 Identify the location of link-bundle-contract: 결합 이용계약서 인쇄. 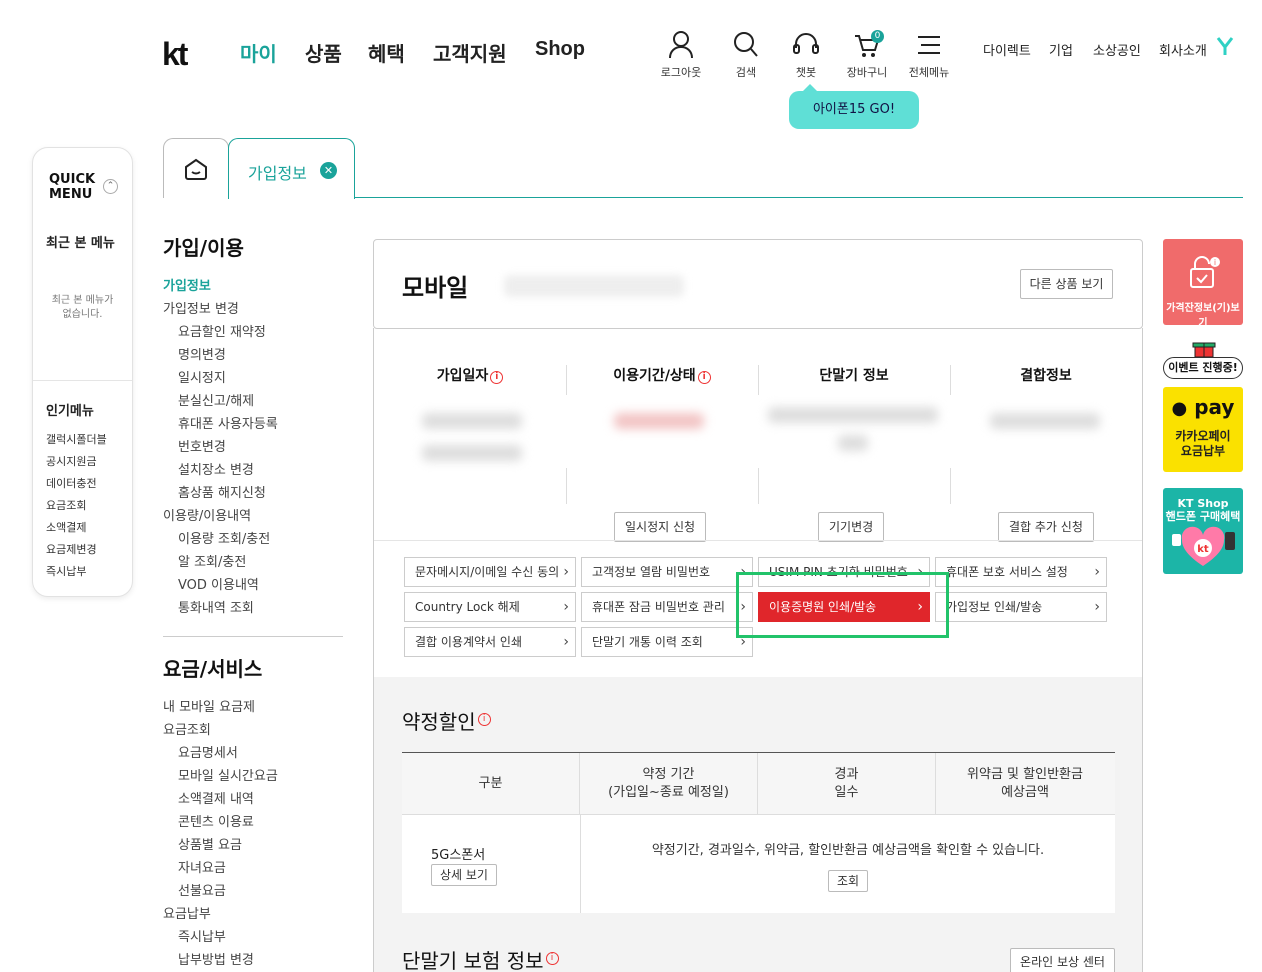
(490, 642).